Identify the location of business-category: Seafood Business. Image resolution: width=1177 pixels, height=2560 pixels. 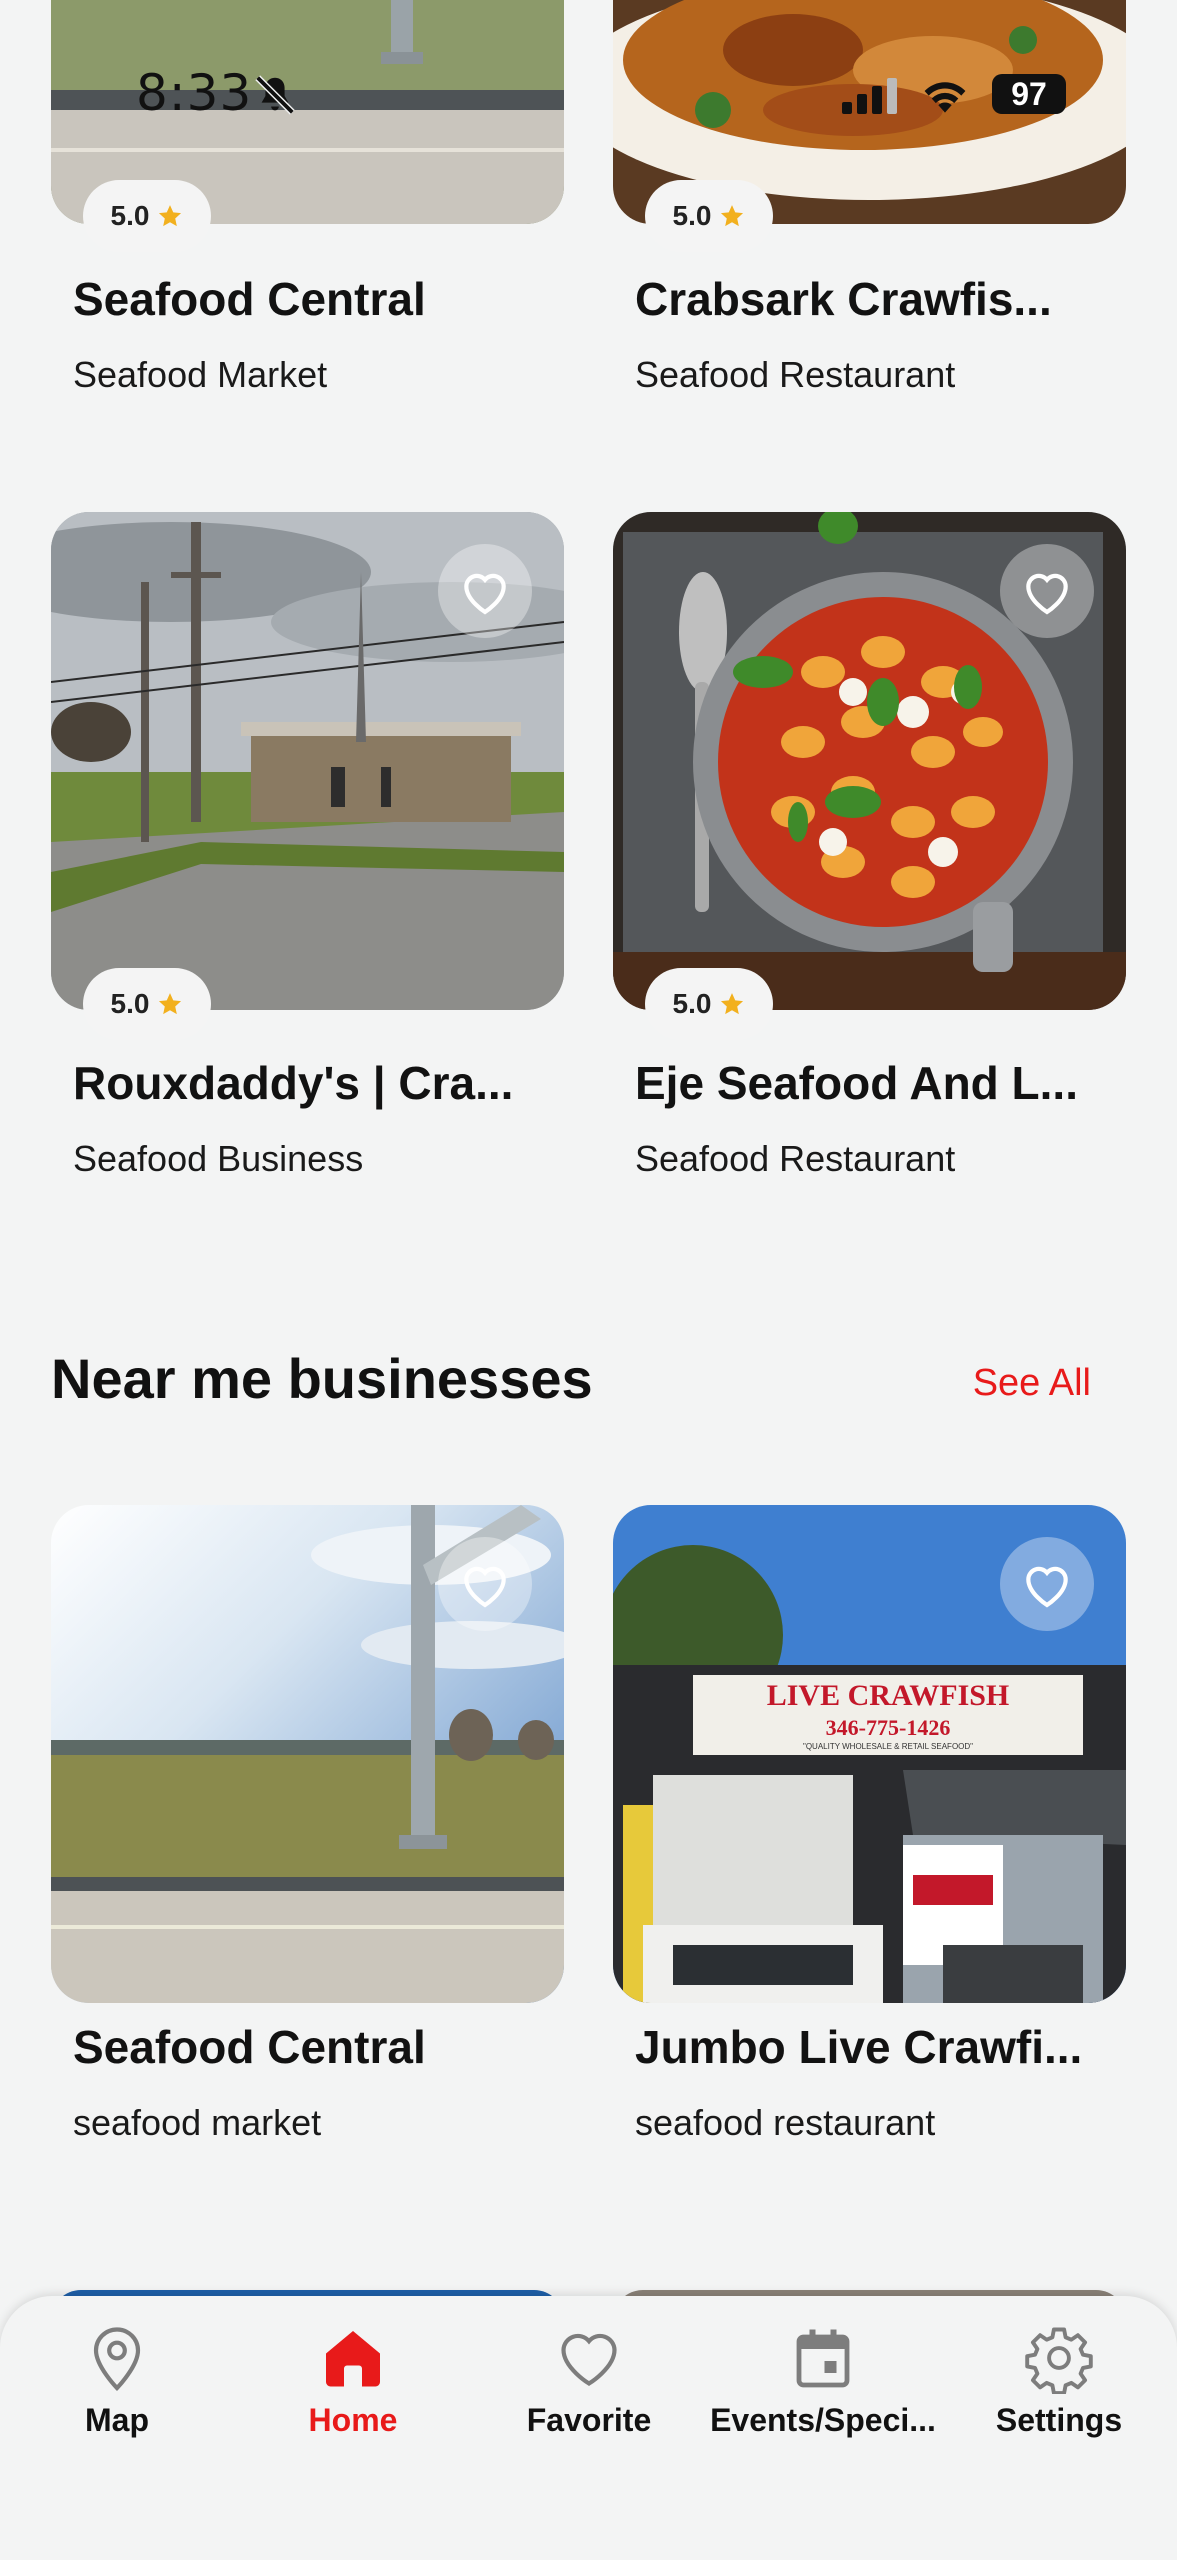
(218, 1158).